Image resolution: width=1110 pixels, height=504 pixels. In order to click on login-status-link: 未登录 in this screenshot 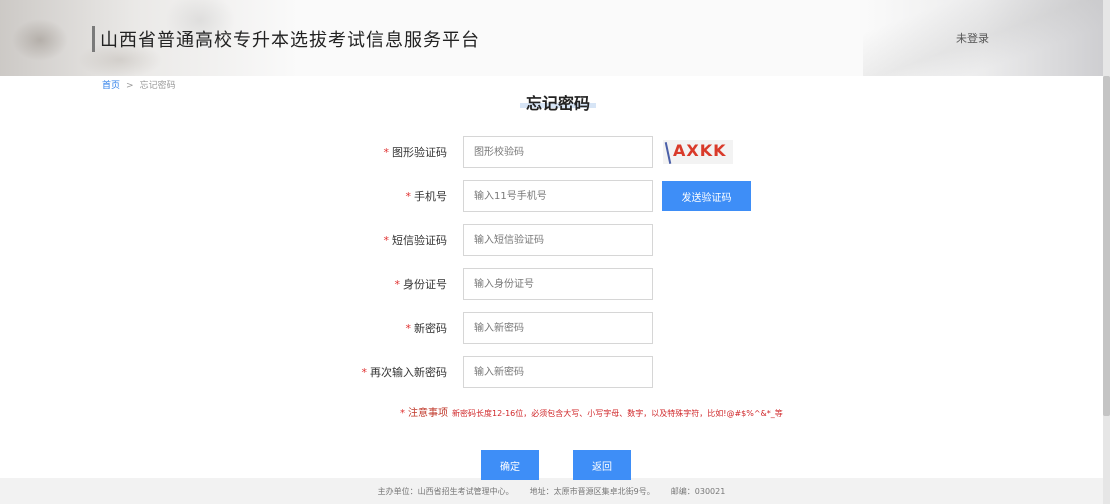, I will do `click(972, 38)`.